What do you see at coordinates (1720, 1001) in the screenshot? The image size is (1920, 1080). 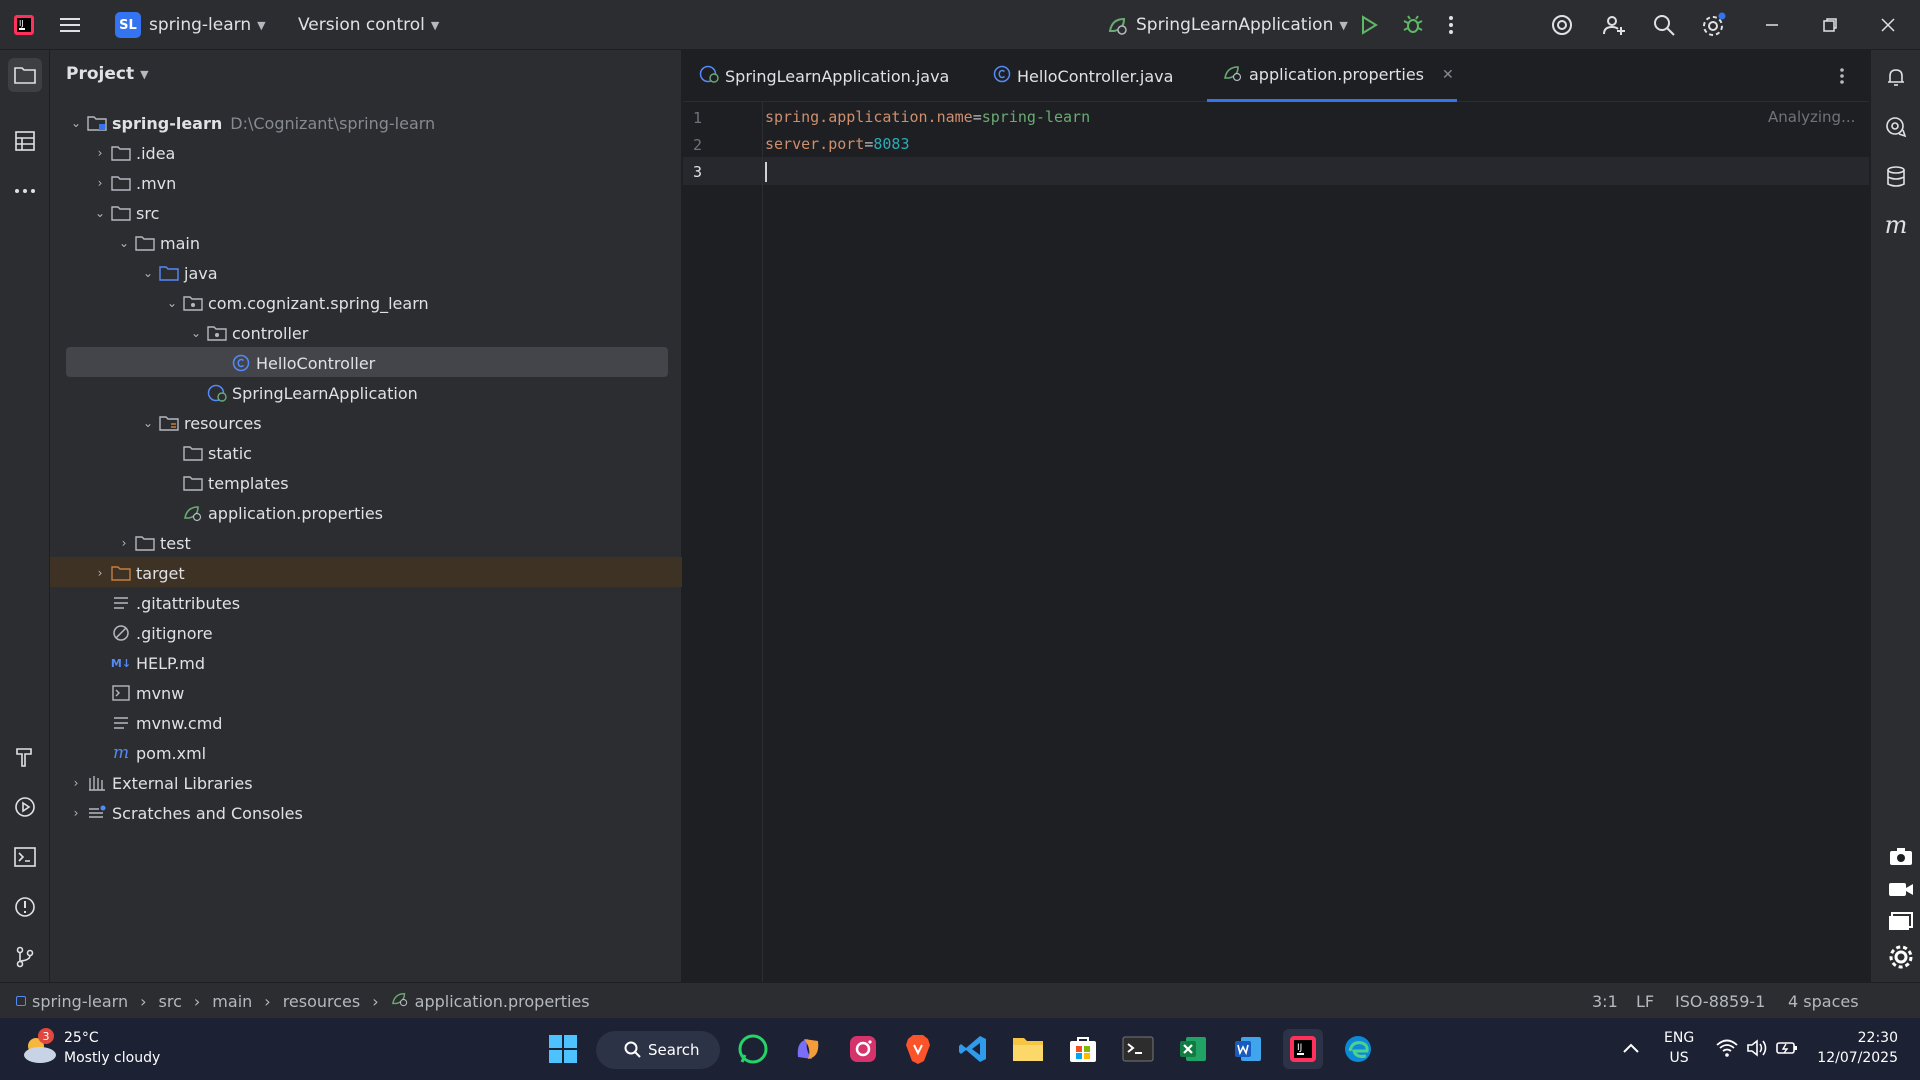 I see `file-encoding: ISO-8859-1` at bounding box center [1720, 1001].